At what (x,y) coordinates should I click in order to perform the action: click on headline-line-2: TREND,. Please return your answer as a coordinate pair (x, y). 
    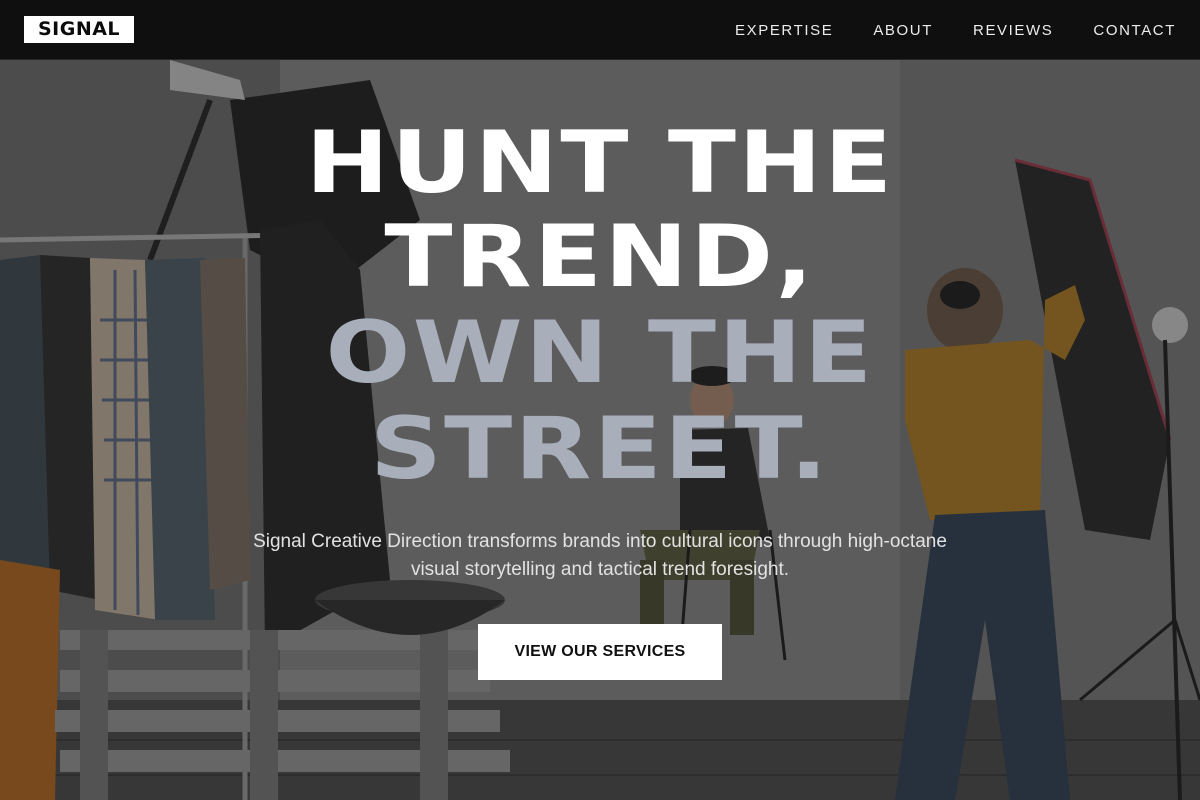
    Looking at the image, I should click on (600, 257).